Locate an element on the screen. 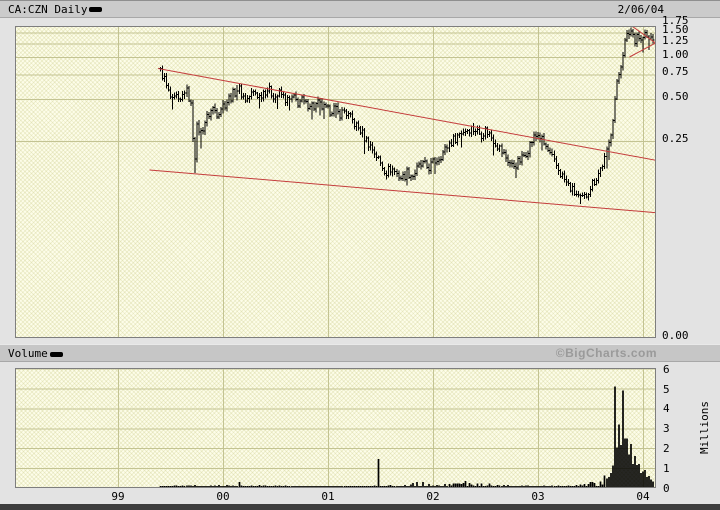 The image size is (720, 510). time-axis-tick: 02 is located at coordinates (433, 496).